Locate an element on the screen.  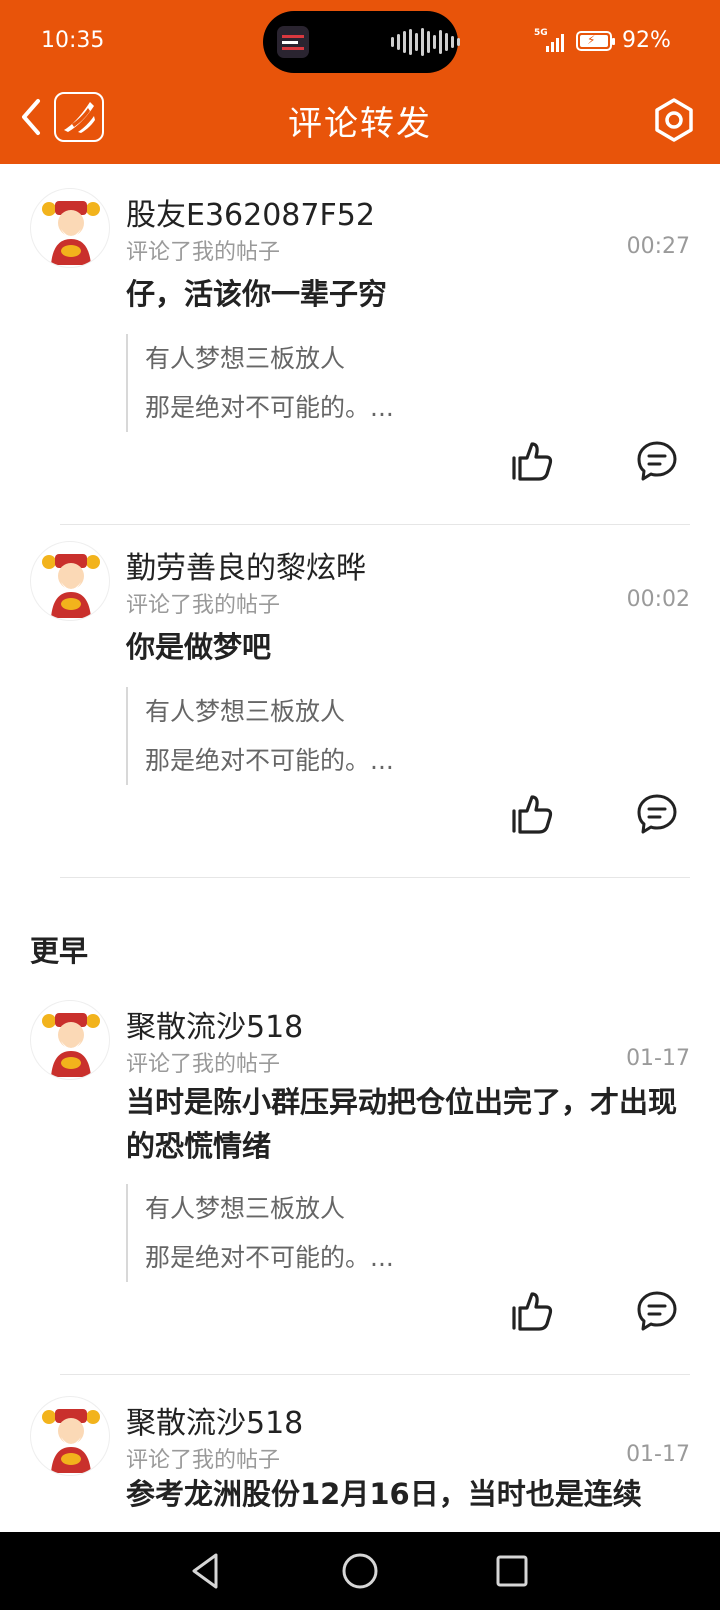
signal-icon: 5G is located at coordinates (549, 40).